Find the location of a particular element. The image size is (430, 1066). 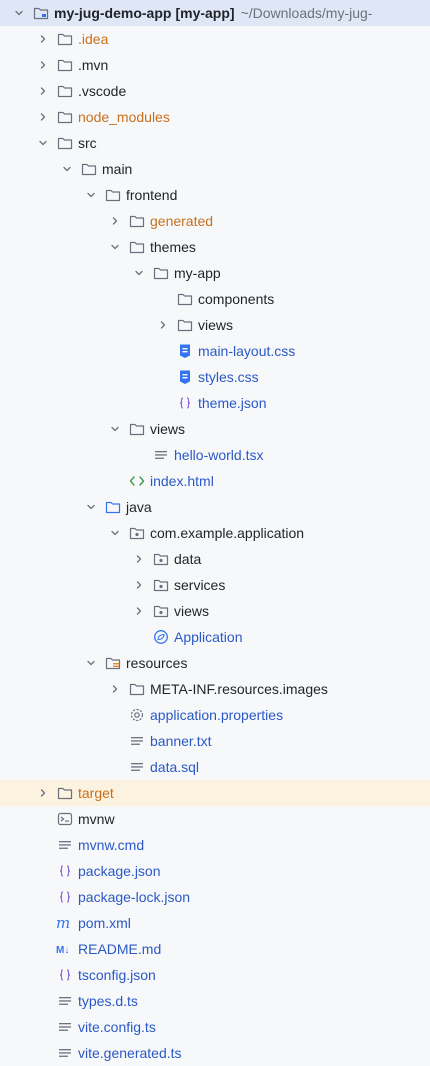

svg-text: m is located at coordinates (63, 923).